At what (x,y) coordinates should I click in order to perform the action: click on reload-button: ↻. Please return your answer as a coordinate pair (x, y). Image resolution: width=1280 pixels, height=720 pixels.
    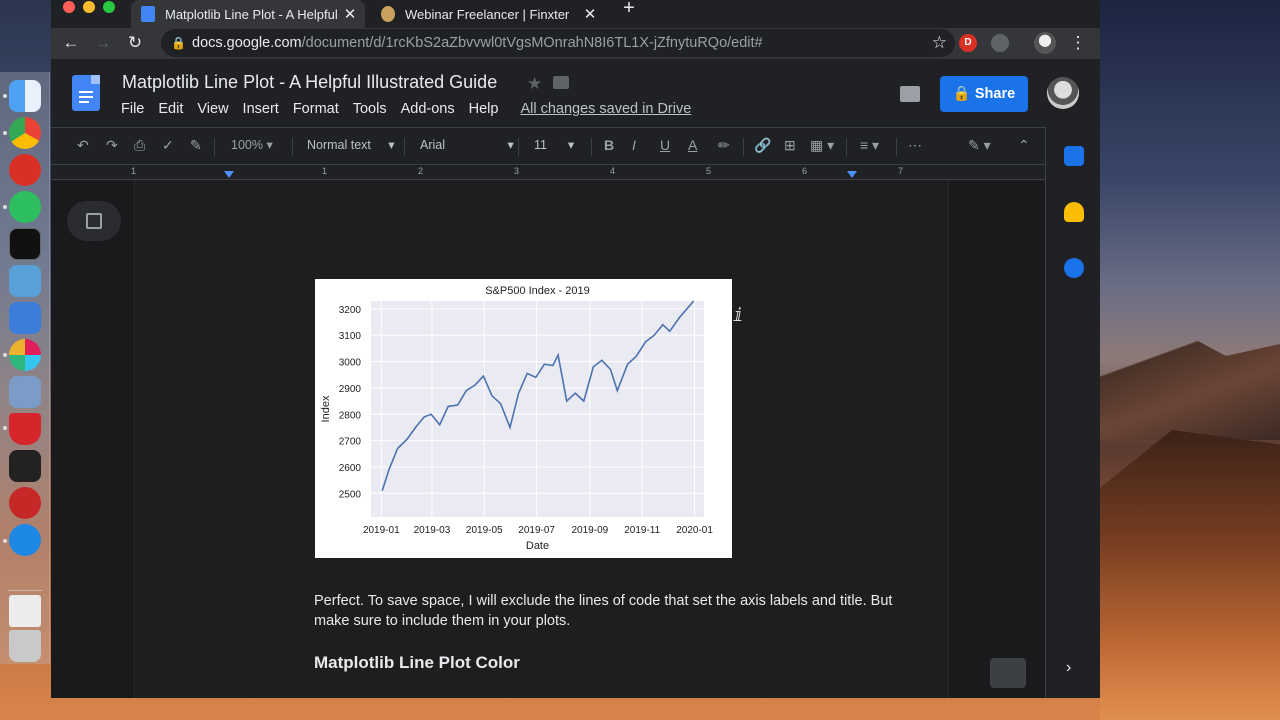
    Looking at the image, I should click on (135, 44).